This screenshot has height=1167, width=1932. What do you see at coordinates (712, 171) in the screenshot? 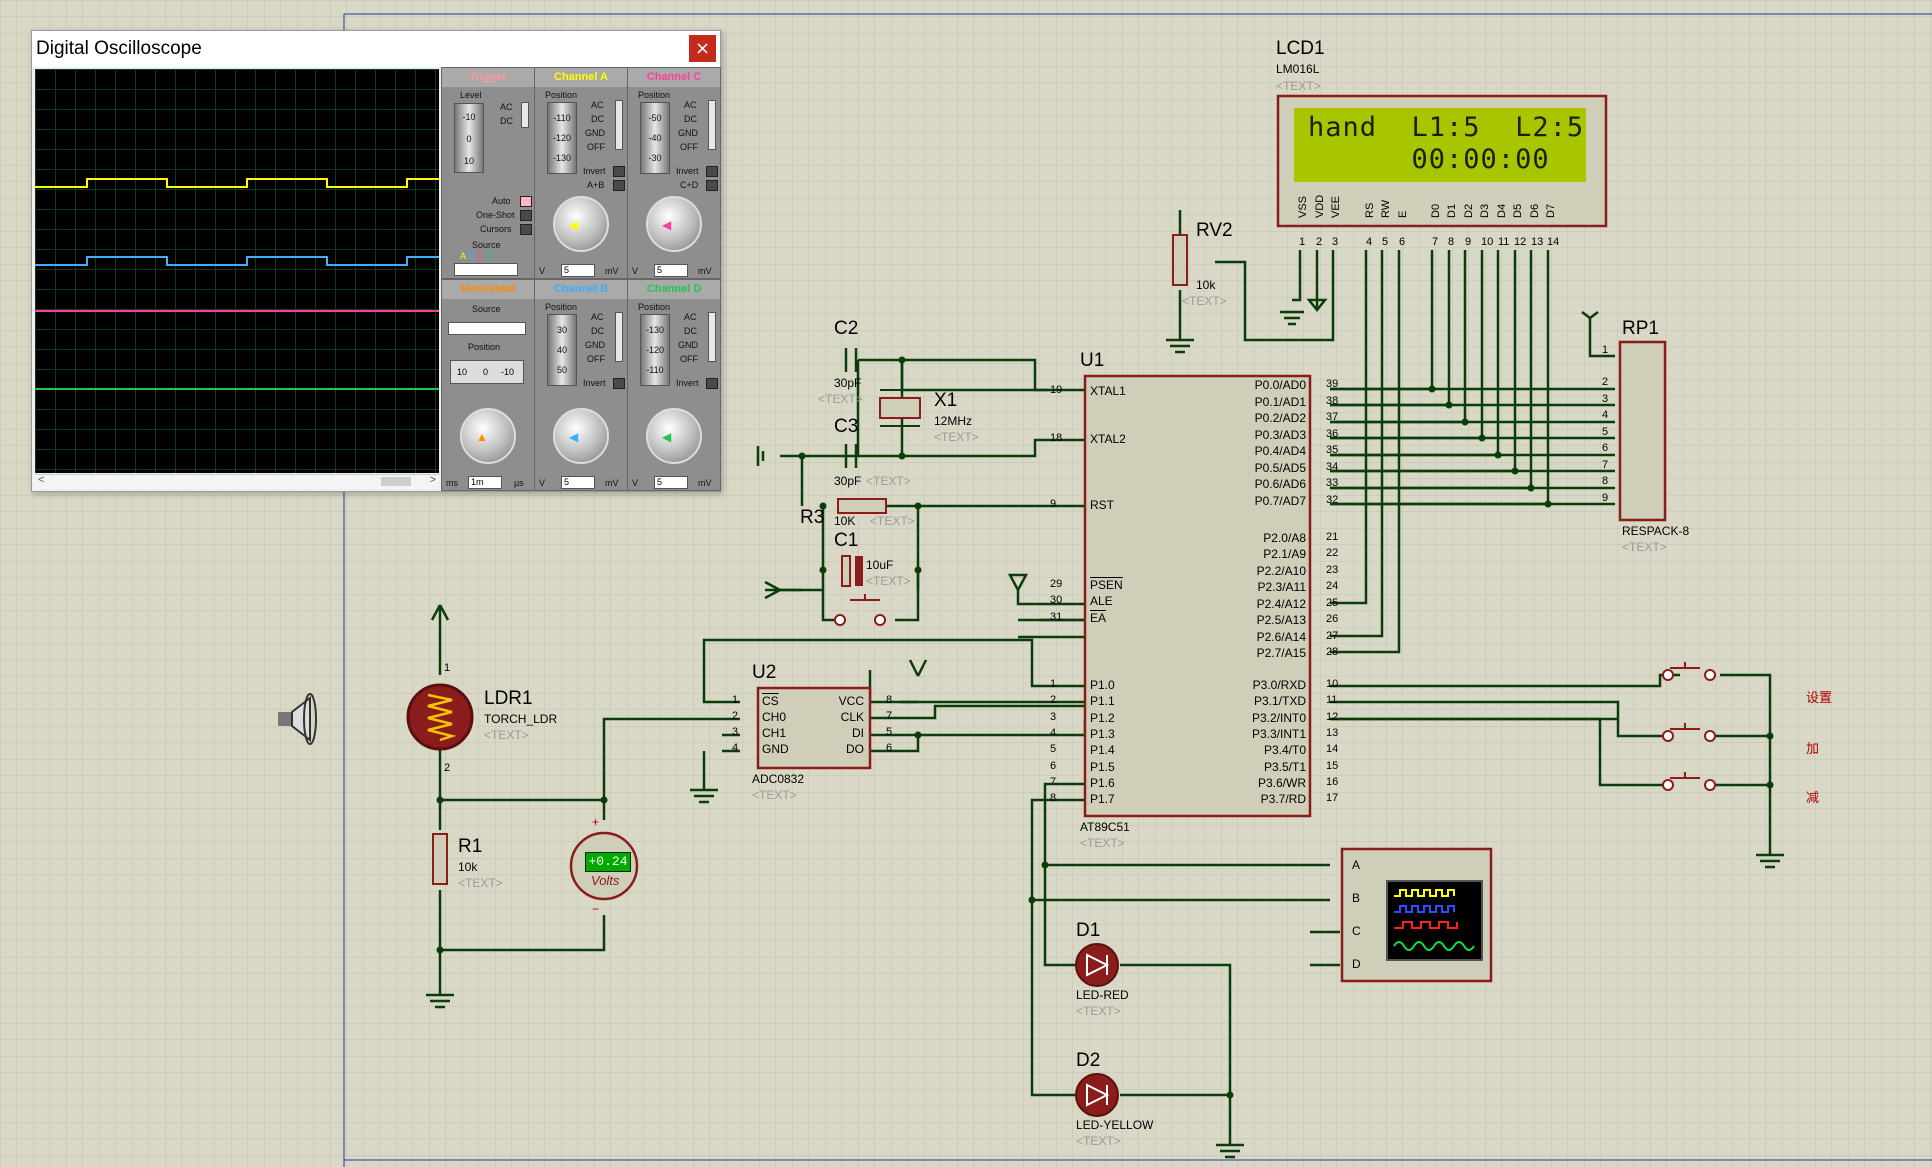
I see `channel-c-invert-button` at bounding box center [712, 171].